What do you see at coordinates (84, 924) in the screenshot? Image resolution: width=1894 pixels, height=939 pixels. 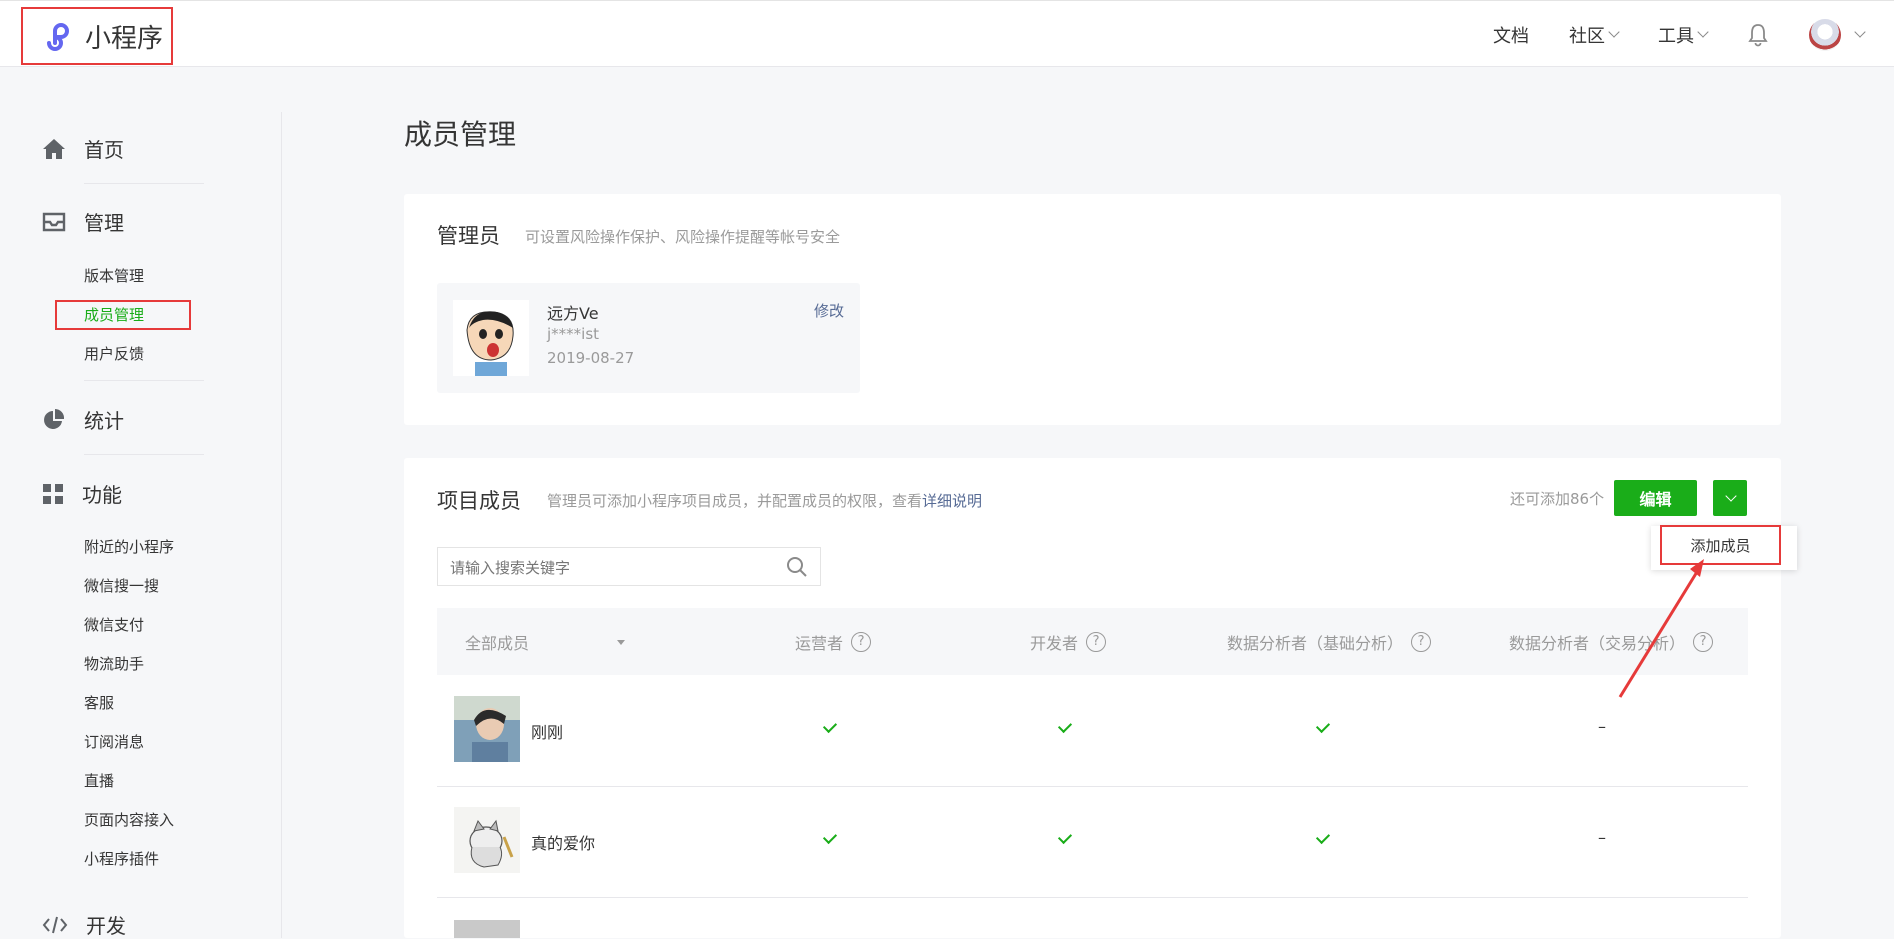 I see `sidebar-item-dev: 开发` at bounding box center [84, 924].